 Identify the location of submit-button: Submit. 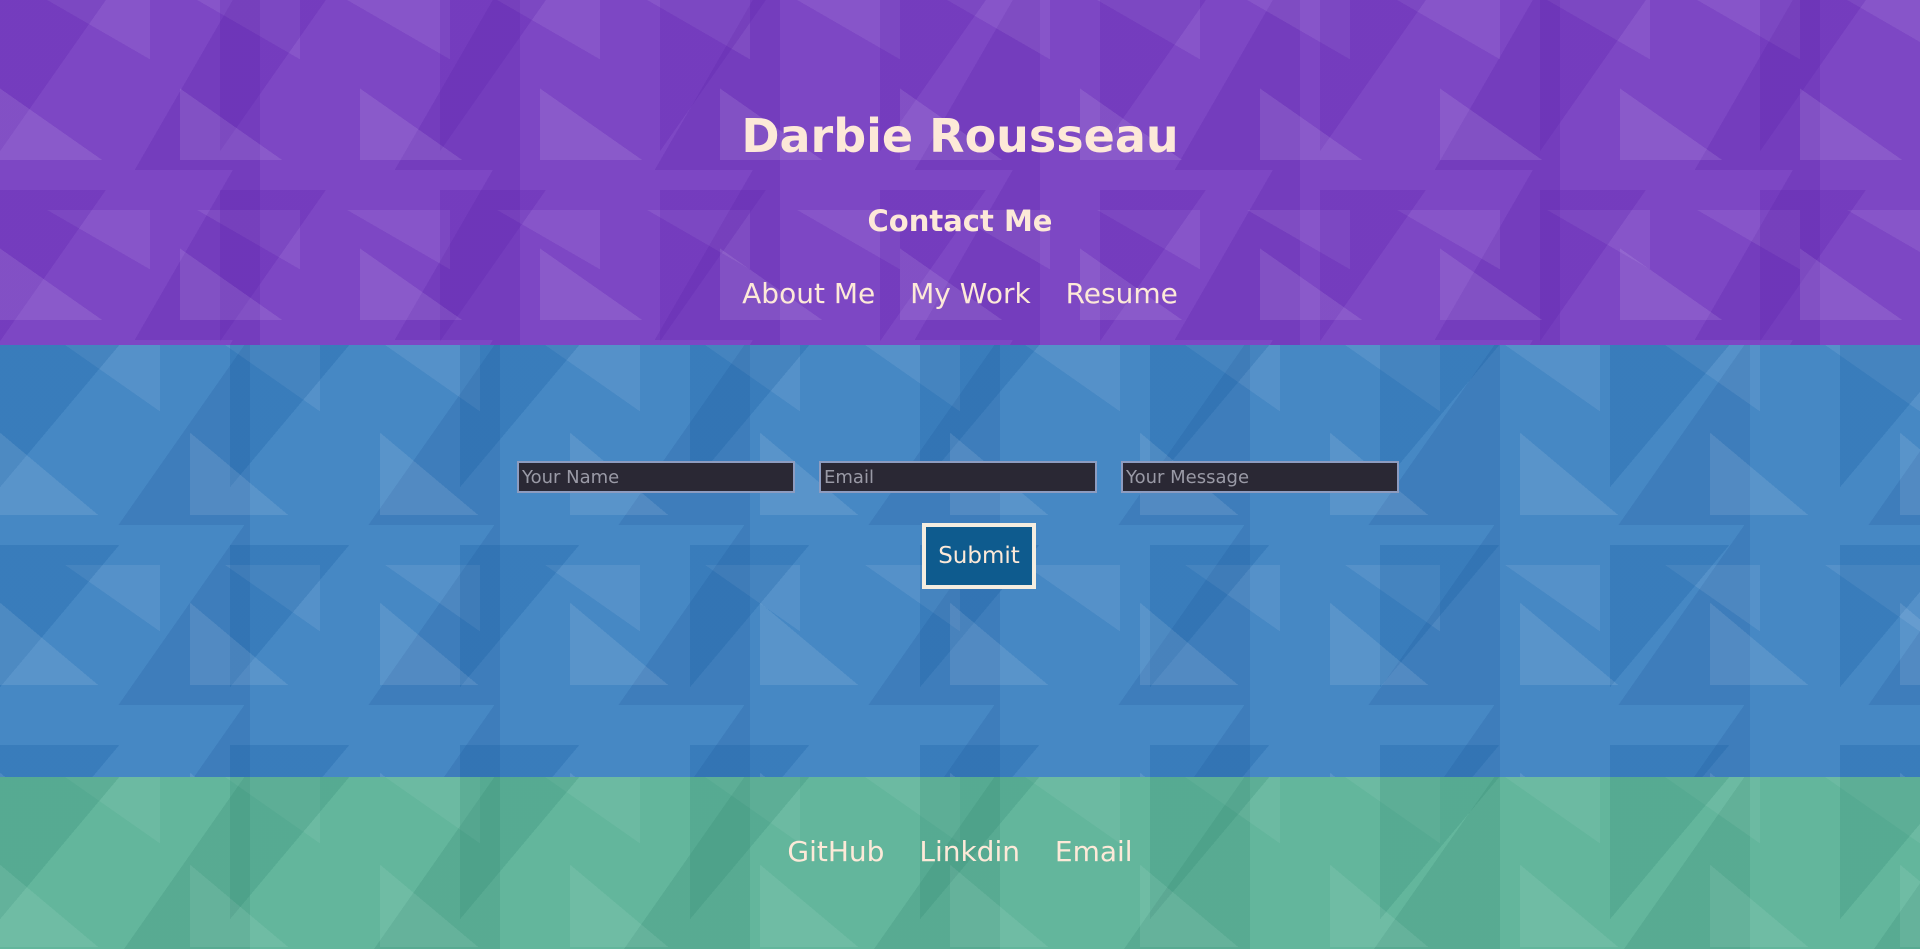
(979, 556).